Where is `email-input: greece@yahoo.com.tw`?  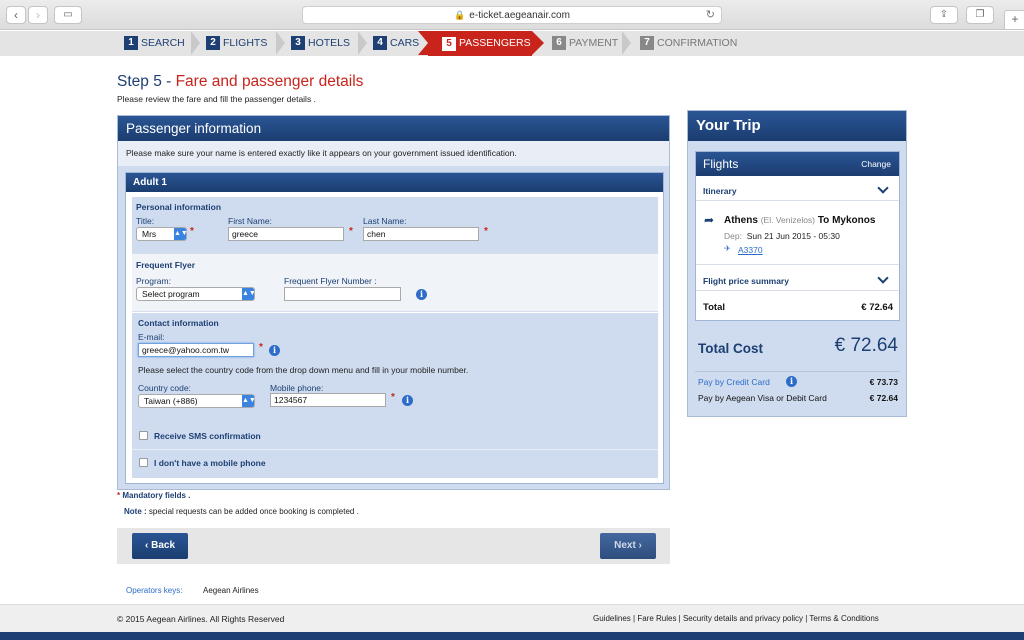
email-input: greece@yahoo.com.tw is located at coordinates (196, 350).